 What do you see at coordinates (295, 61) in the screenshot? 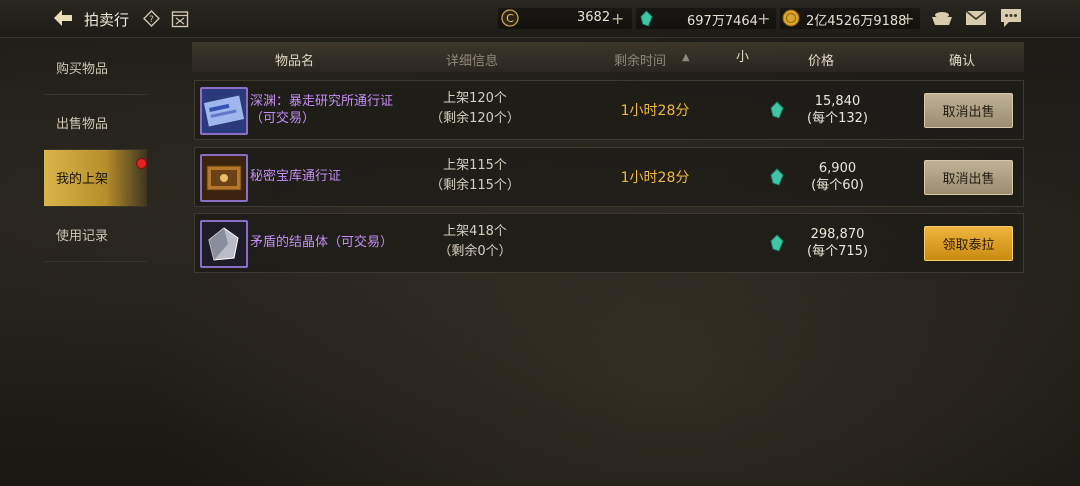
I see `column-item-name: 物品名` at bounding box center [295, 61].